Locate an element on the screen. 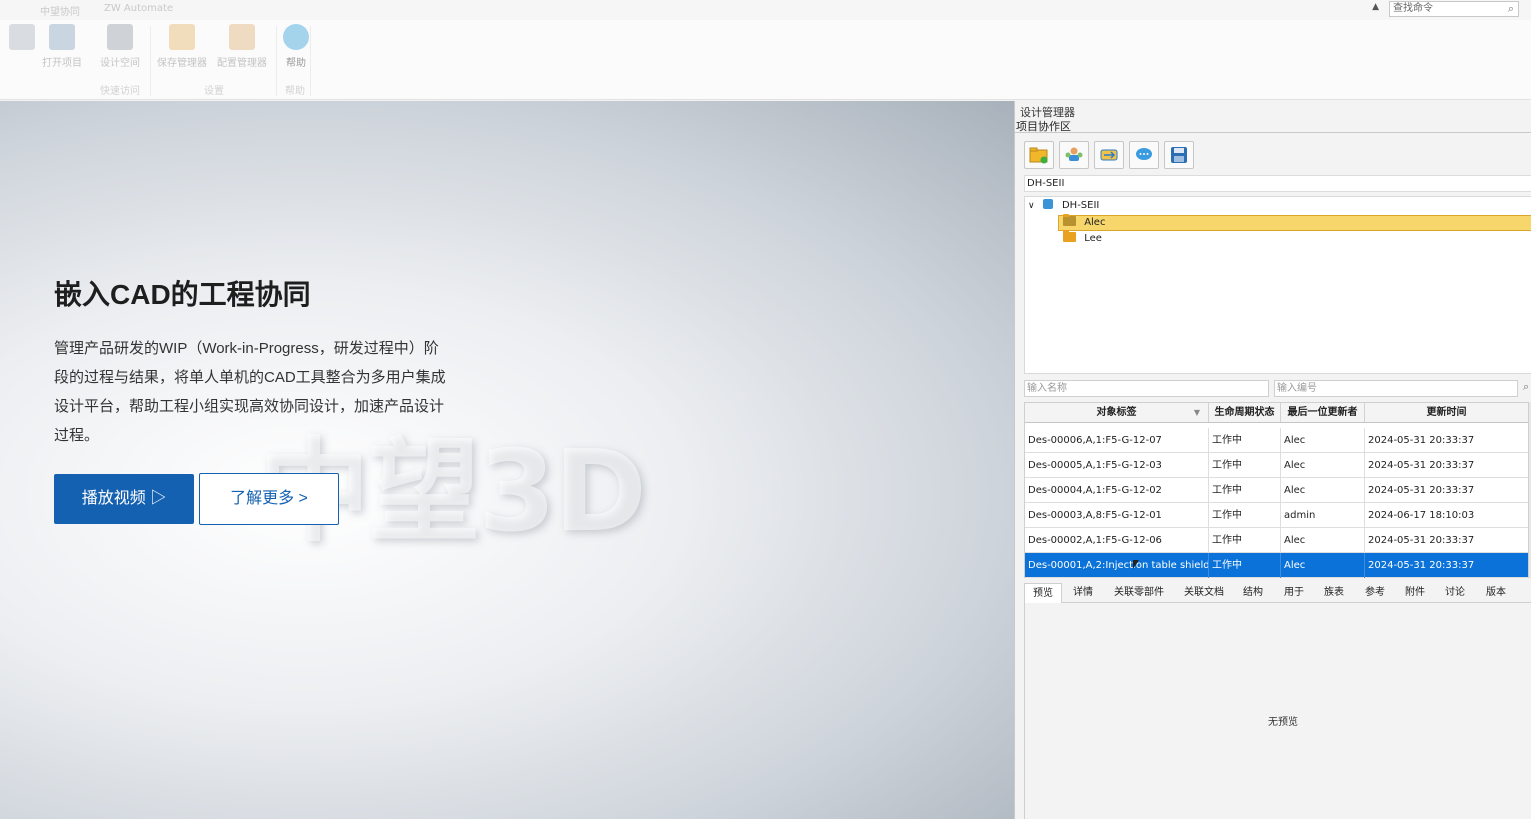 This screenshot has height=819, width=1531. sort-icon: ▼ is located at coordinates (1197, 413).